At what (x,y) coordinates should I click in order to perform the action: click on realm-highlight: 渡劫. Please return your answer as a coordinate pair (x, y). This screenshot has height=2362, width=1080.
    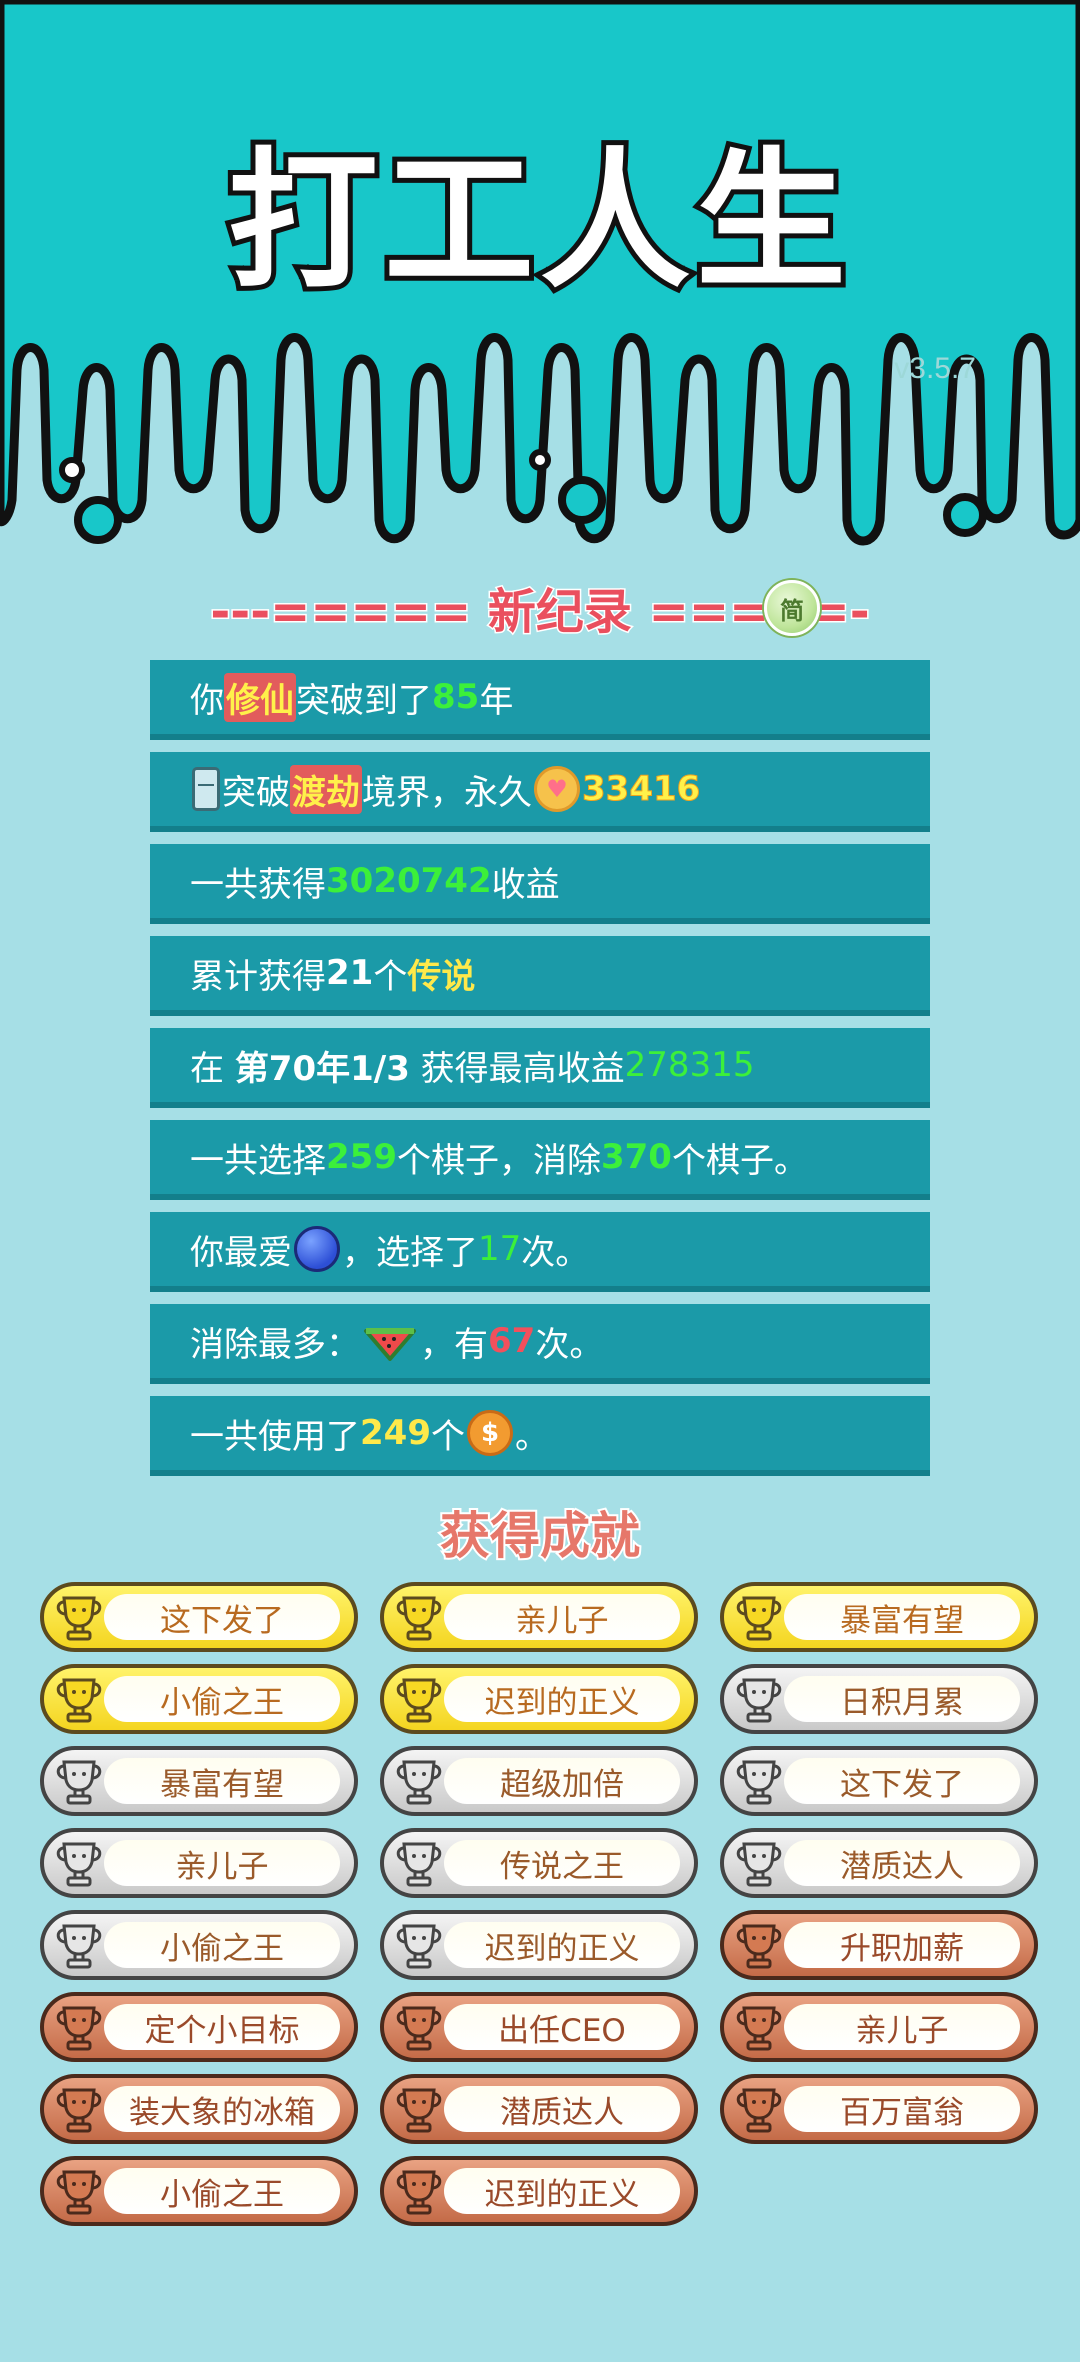
    Looking at the image, I should click on (326, 789).